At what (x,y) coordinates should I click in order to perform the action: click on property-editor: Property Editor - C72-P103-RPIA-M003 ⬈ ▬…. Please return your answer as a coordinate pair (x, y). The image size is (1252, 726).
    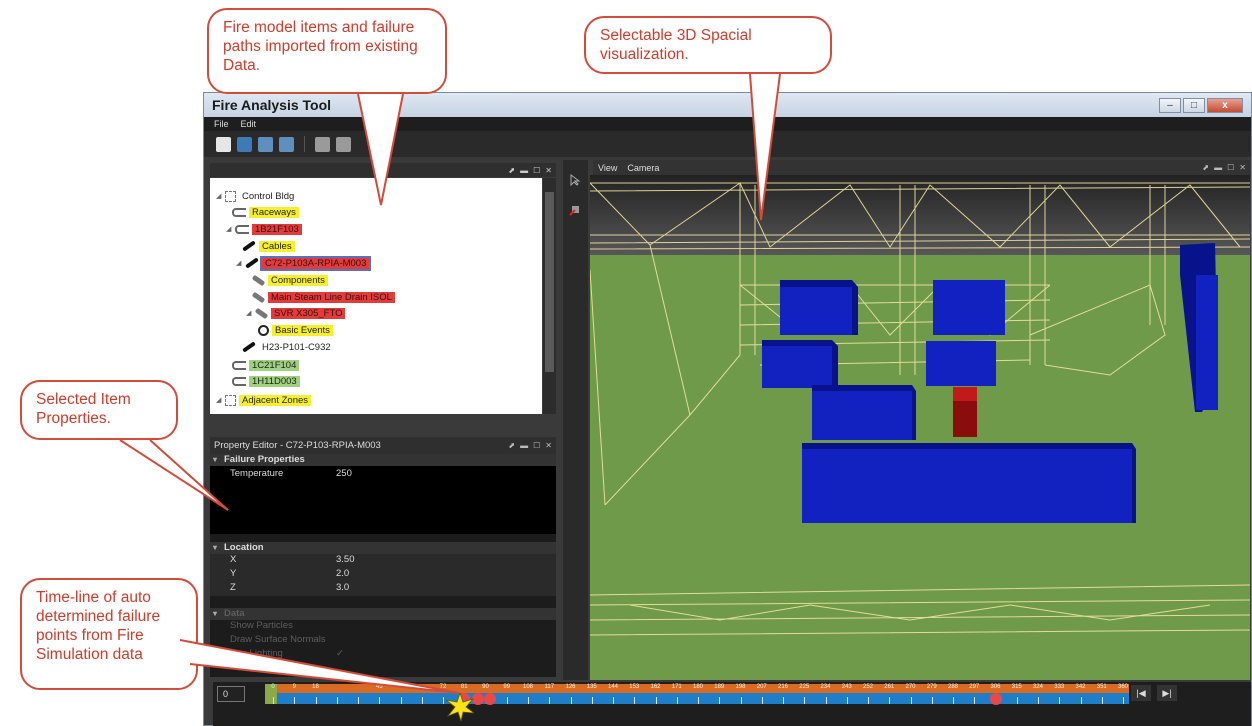
    Looking at the image, I should click on (383, 557).